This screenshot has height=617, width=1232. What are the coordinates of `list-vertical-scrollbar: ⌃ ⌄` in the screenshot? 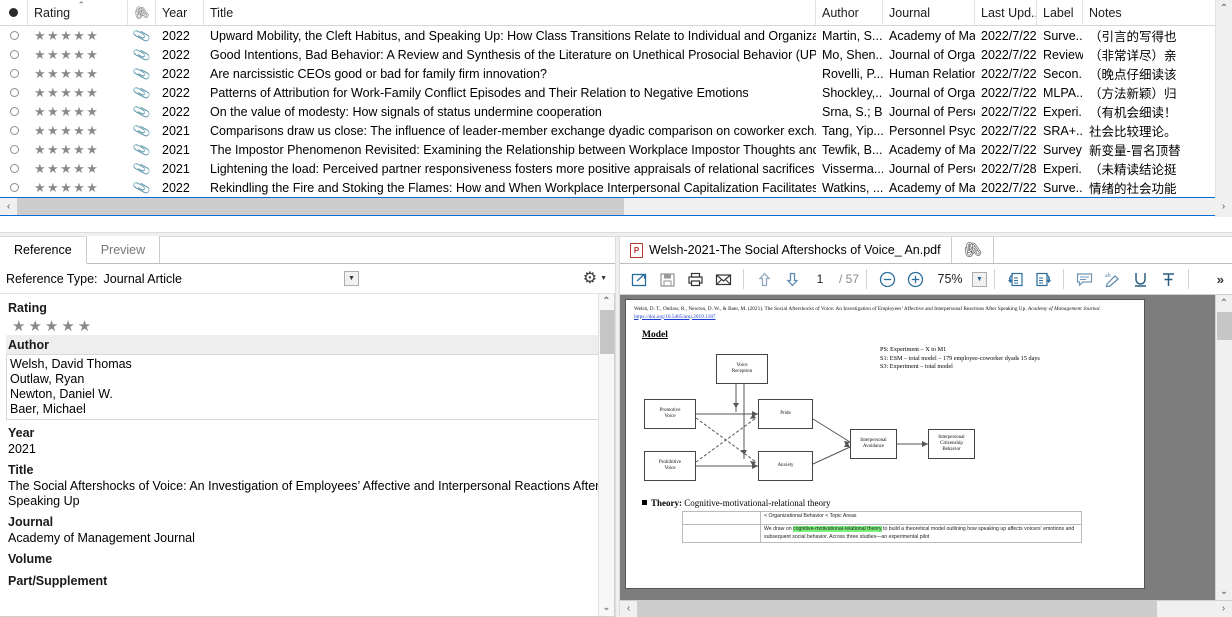 It's located at (1223, 108).